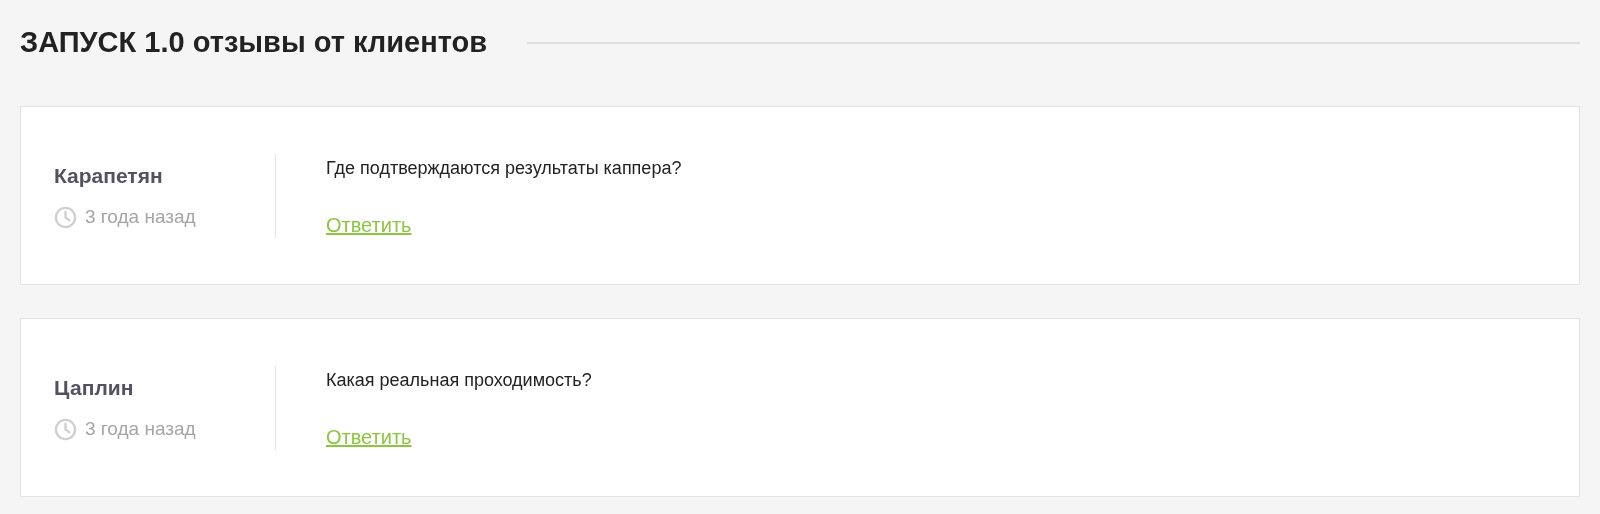 This screenshot has height=514, width=1600. Describe the element at coordinates (109, 175) in the screenshot. I see `author-name: Карапетян` at that location.